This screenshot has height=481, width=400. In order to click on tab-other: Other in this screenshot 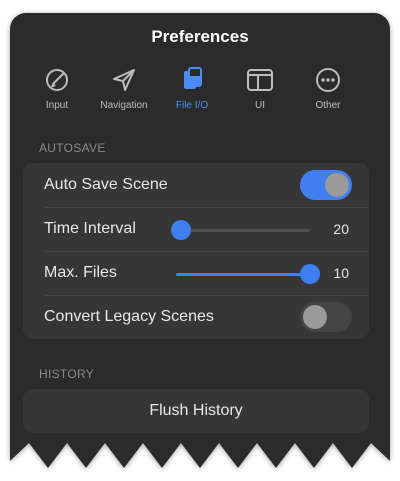, I will do `click(328, 93)`.